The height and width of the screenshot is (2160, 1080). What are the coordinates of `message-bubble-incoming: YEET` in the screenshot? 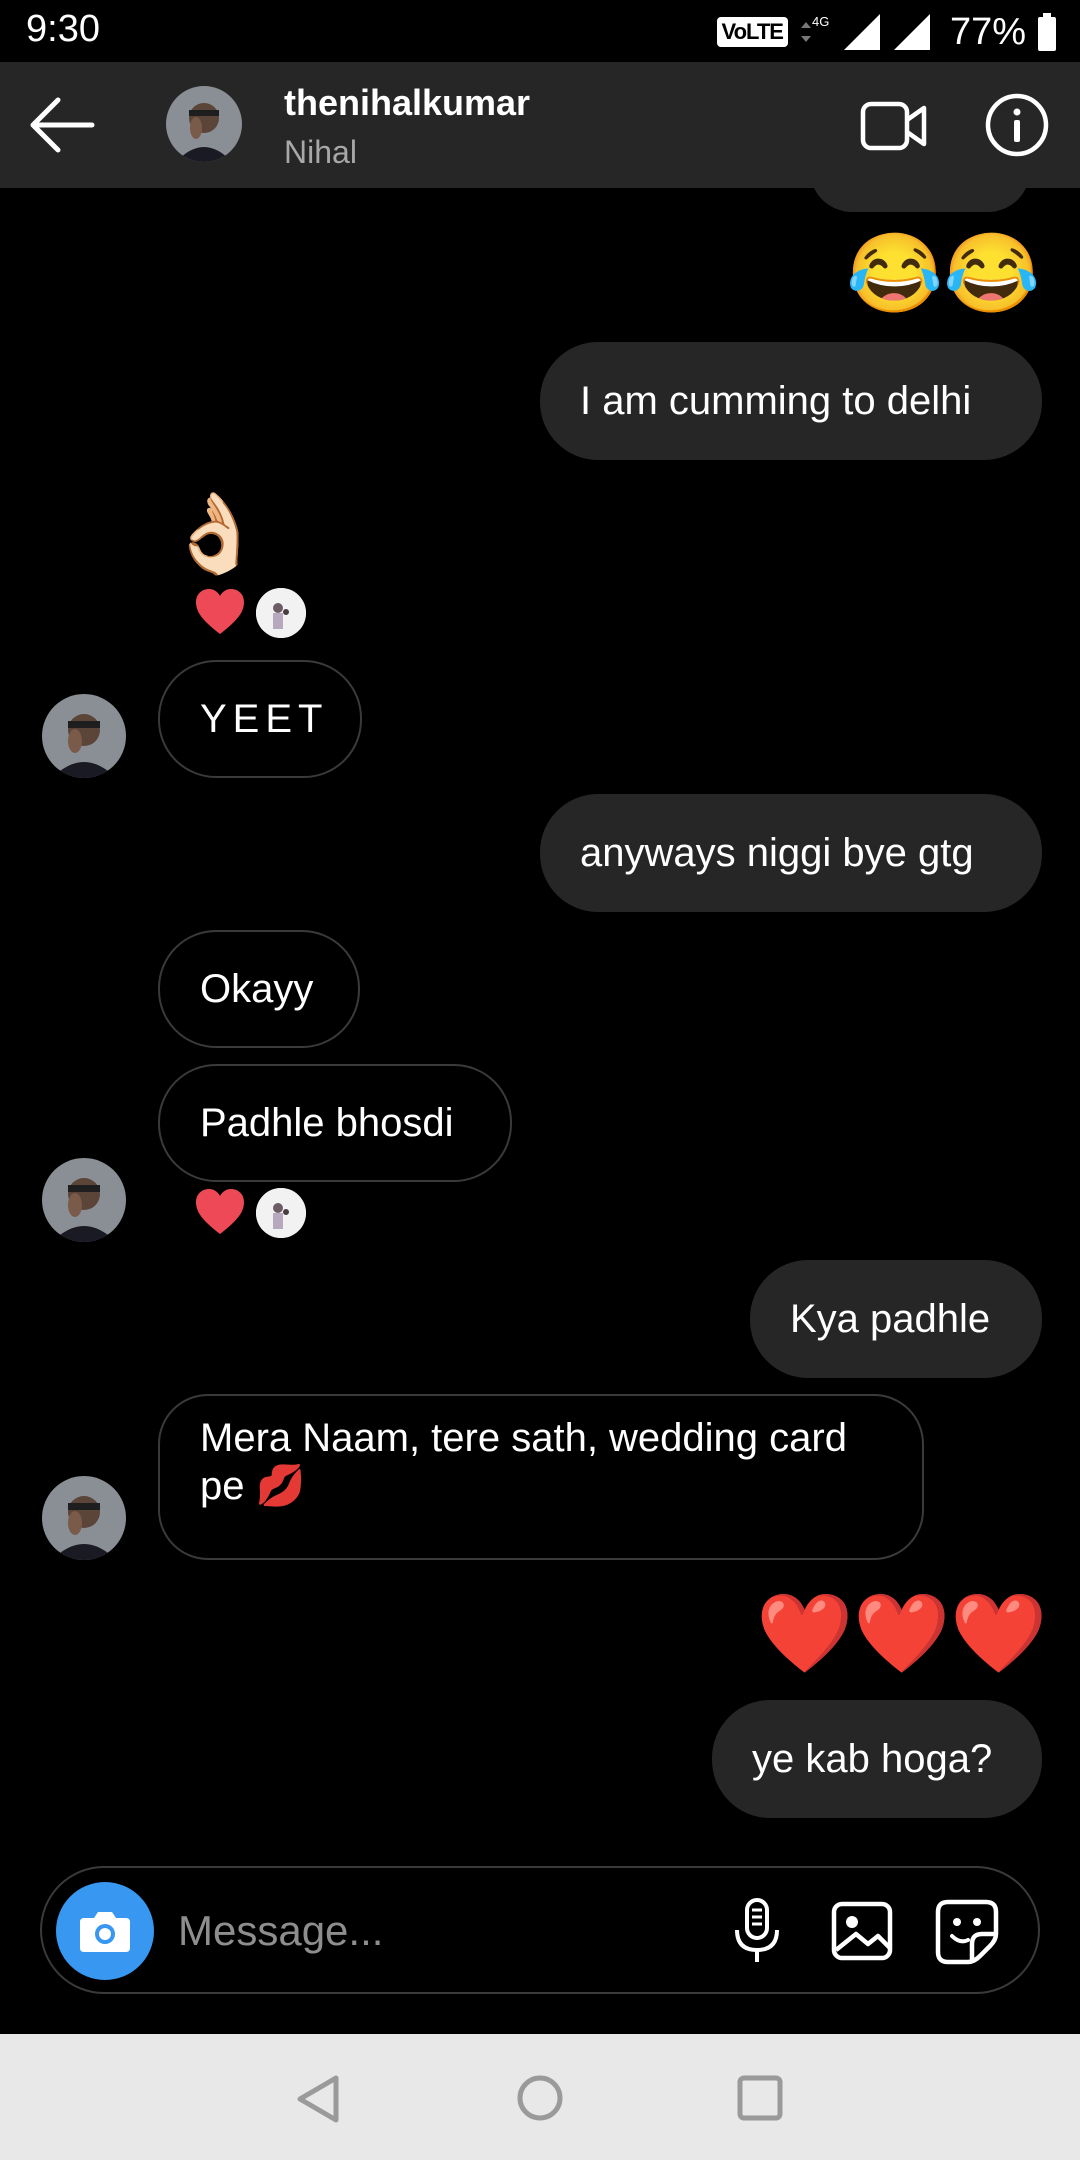 It's located at (260, 719).